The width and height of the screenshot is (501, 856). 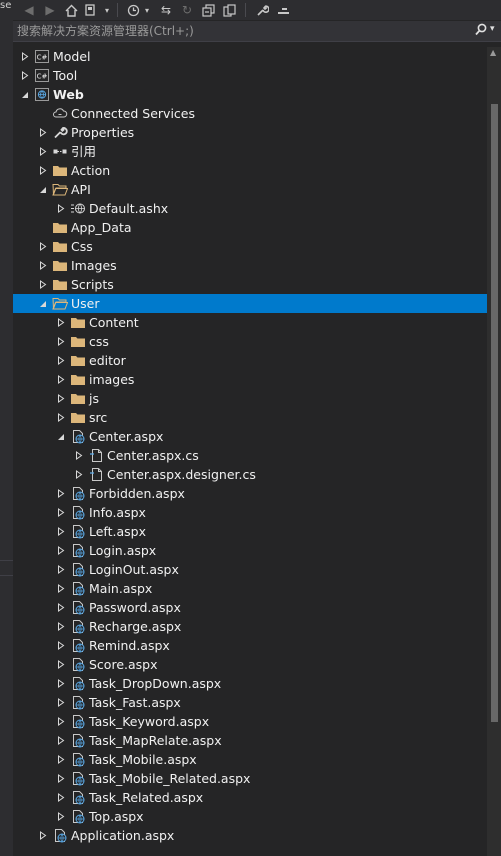 I want to click on tree-item-task-mobile-related-aspx: Task_Mobile_Related.aspx, so click(x=250, y=778).